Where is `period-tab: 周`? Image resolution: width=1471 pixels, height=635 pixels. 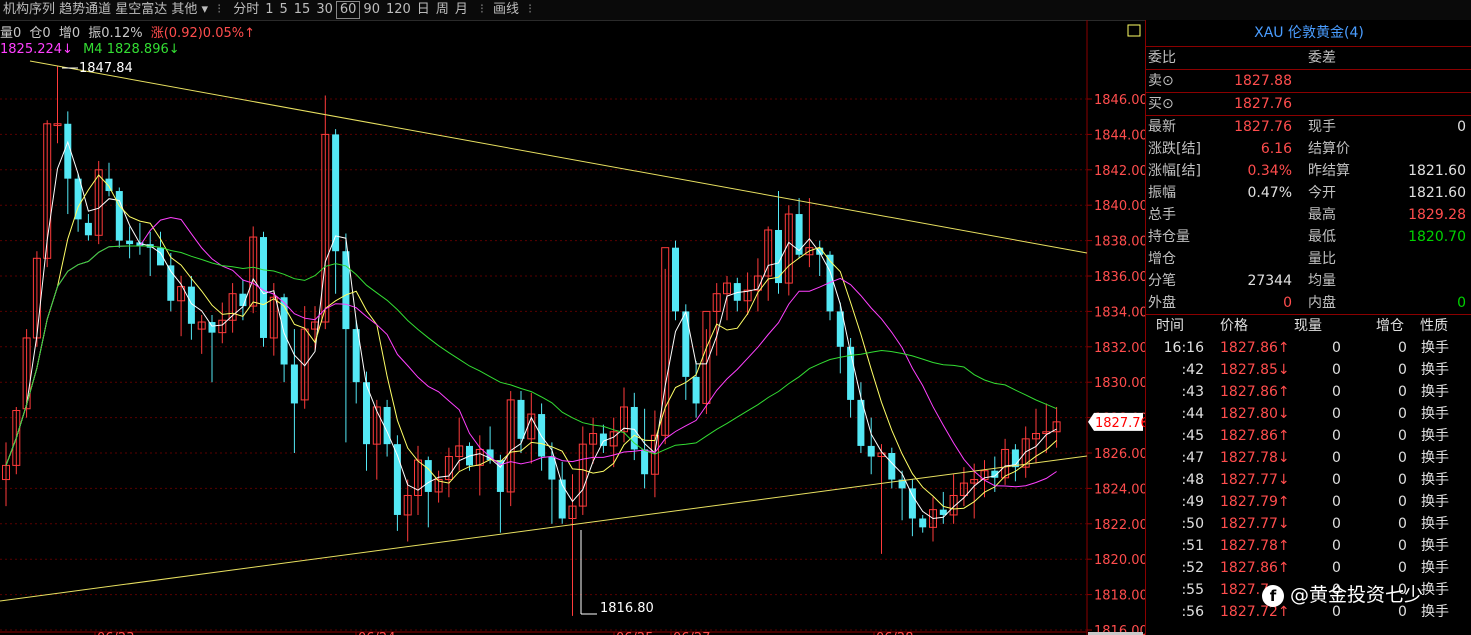
period-tab: 周 is located at coordinates (442, 10).